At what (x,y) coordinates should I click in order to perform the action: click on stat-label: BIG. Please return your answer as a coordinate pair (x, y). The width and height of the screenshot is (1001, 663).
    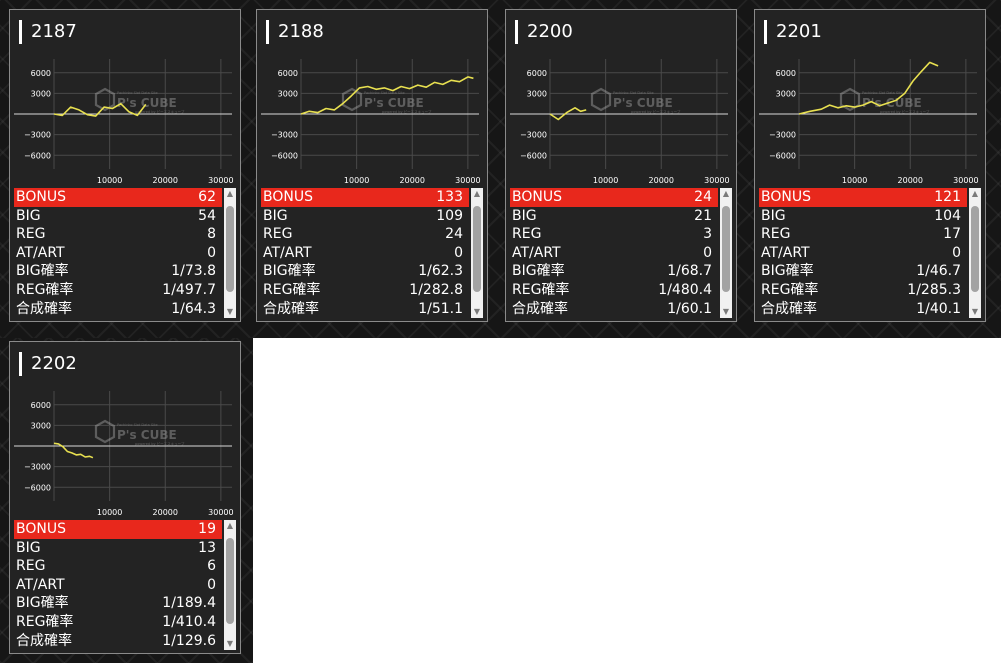
    Looking at the image, I should click on (773, 215).